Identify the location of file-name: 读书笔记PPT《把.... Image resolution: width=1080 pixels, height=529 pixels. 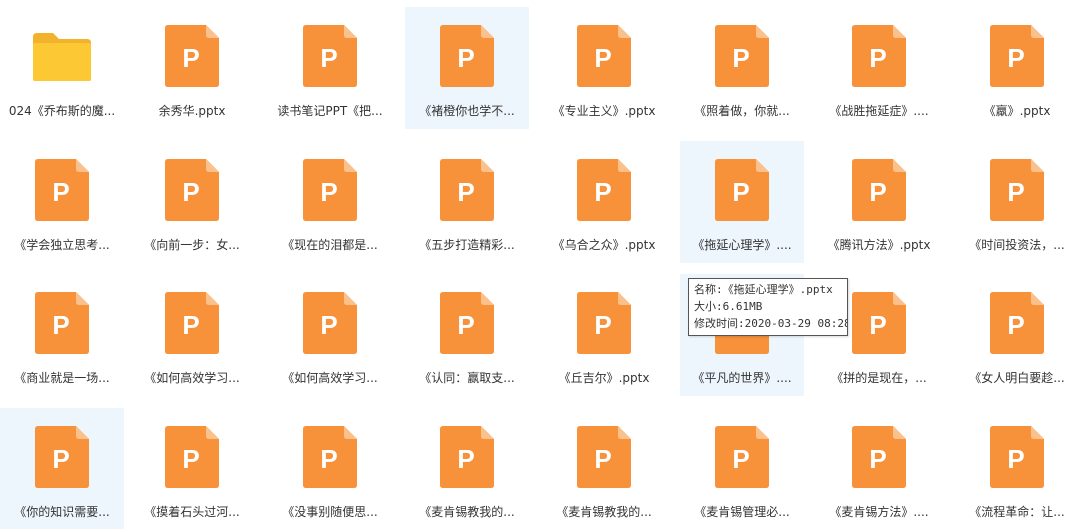
(330, 111).